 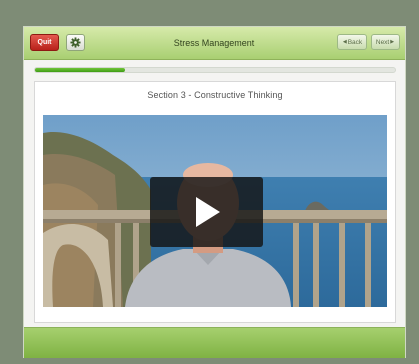 I want to click on back-label: Back, so click(x=355, y=42).